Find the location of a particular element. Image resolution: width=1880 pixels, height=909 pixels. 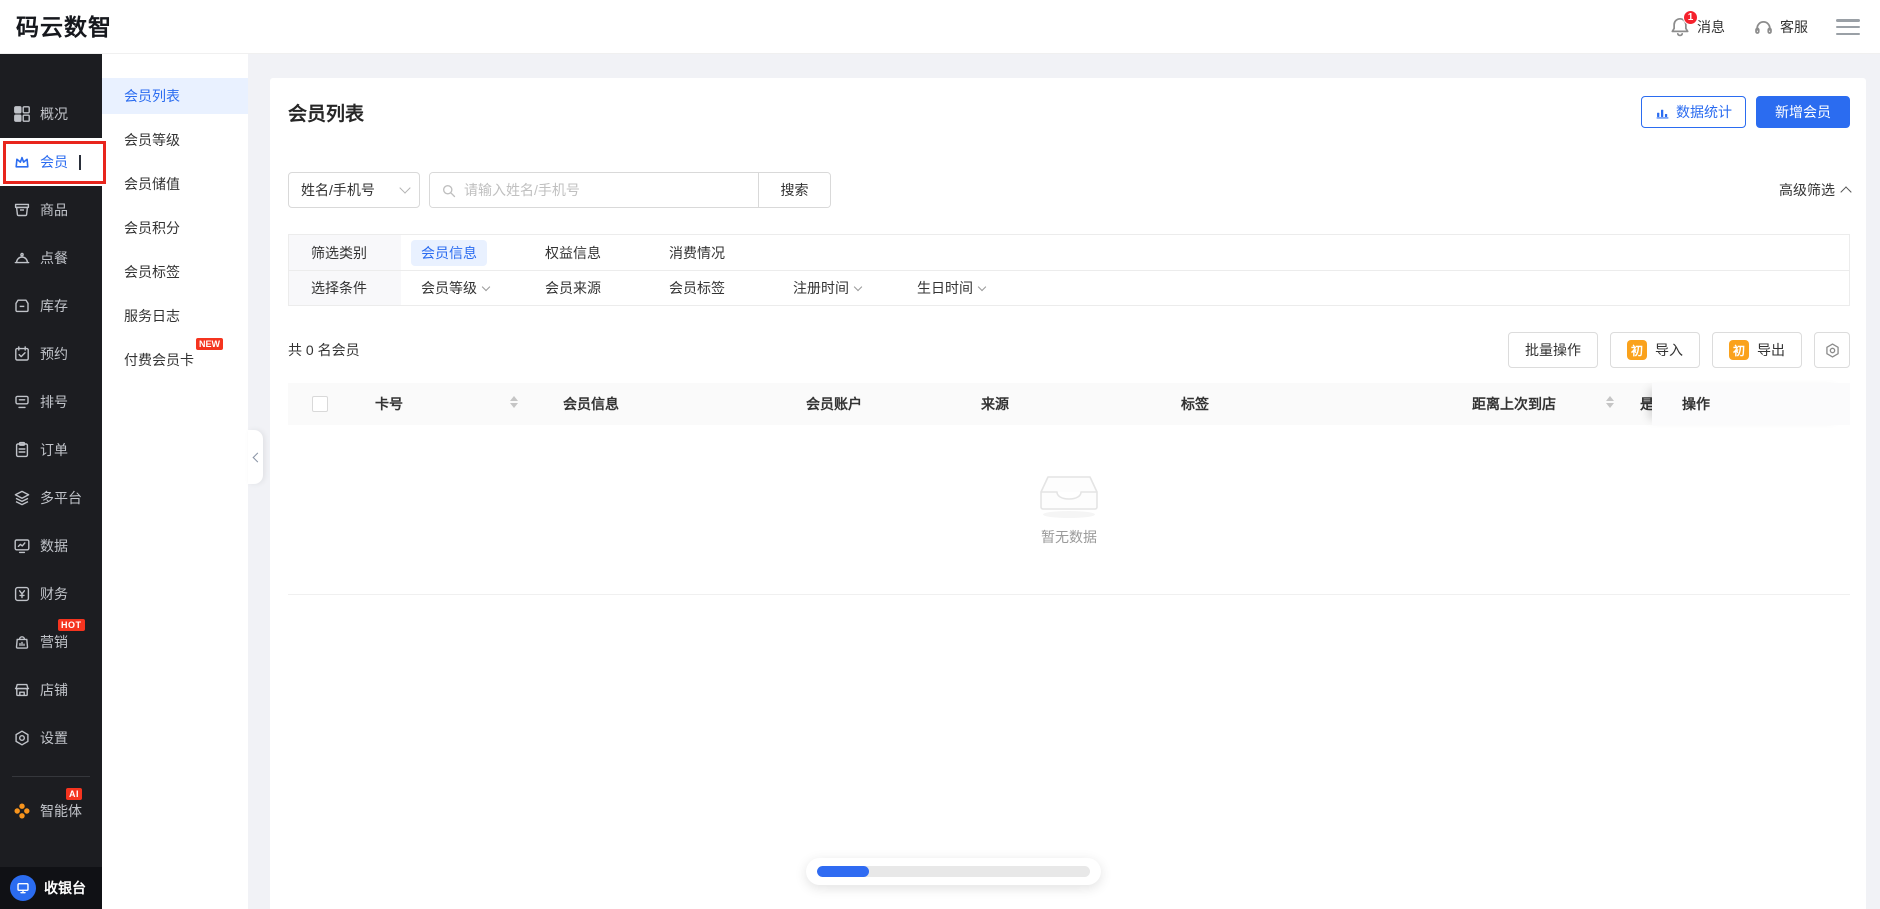

sidebar-item-multiplatform: 多平台 is located at coordinates (51, 498).